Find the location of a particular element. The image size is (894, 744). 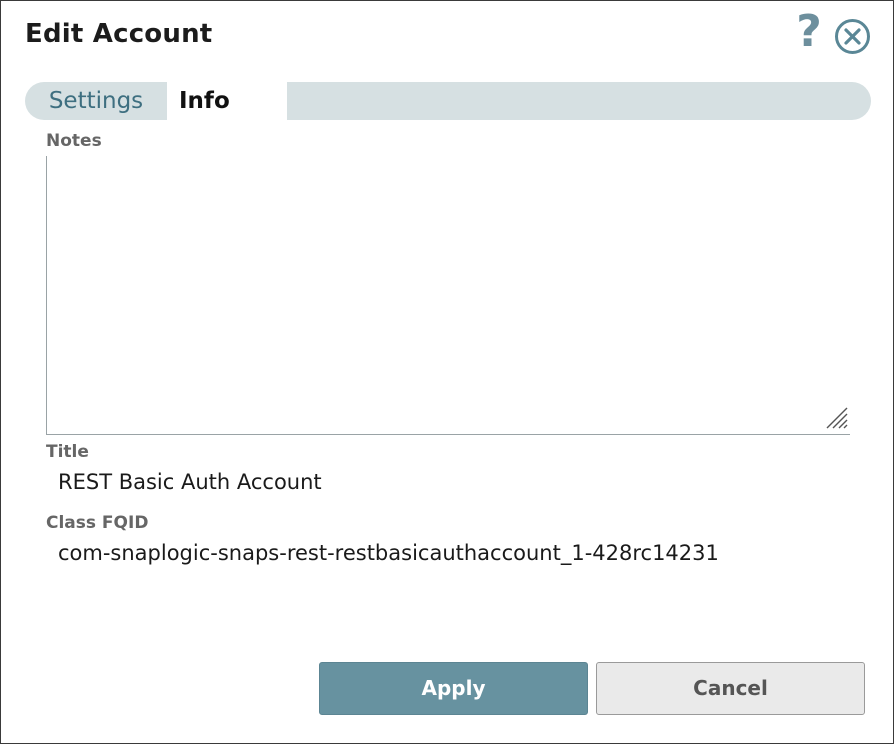

tab-settings: Settings is located at coordinates (96, 101).